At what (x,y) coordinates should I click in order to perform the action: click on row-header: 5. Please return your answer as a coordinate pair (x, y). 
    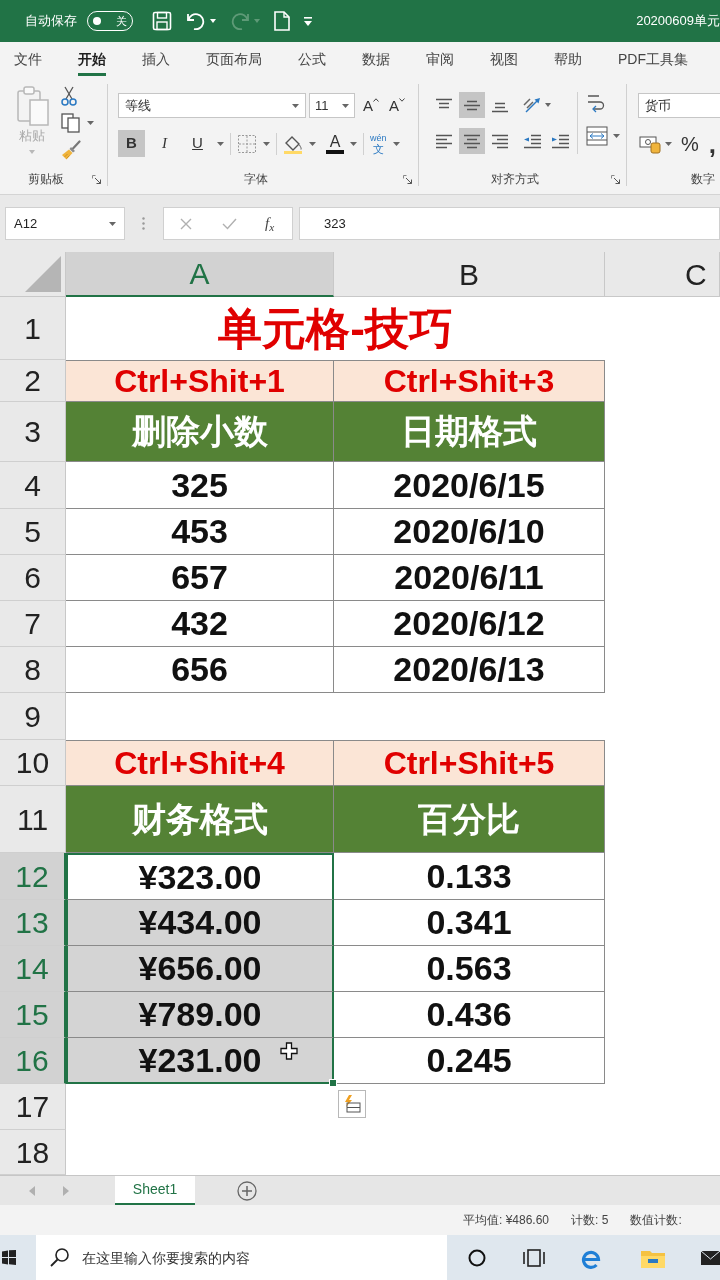
    Looking at the image, I should click on (33, 532).